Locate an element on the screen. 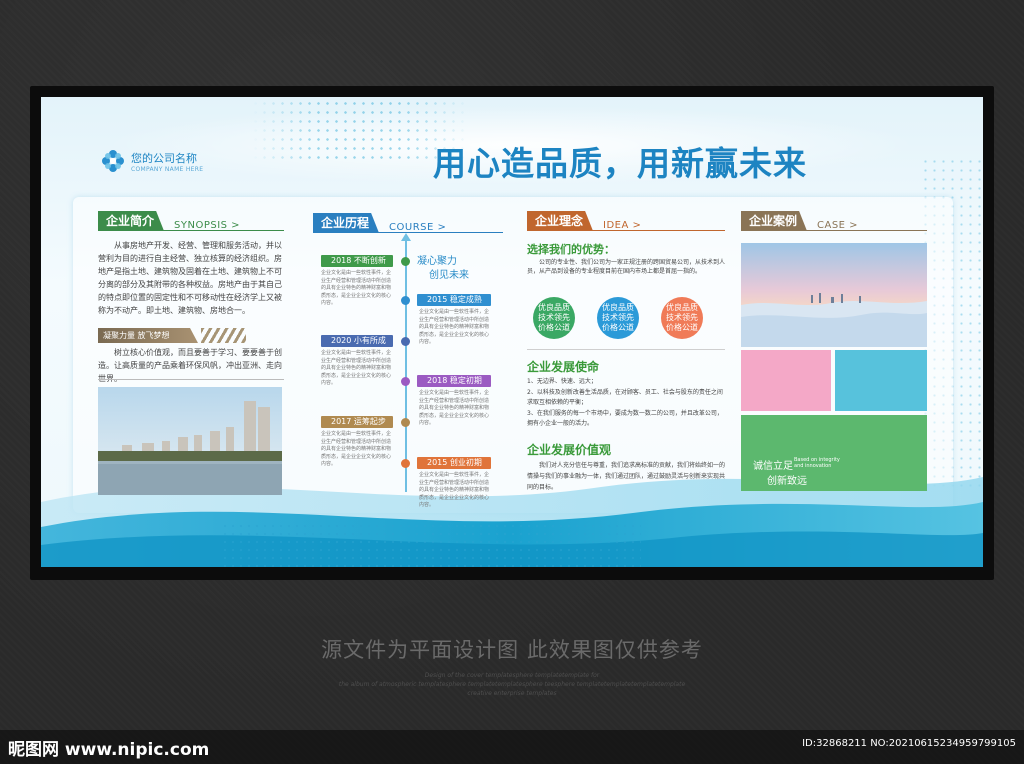 The width and height of the screenshot is (1024, 764). course-section-header: 企业历程 COURSE > is located at coordinates (379, 222).